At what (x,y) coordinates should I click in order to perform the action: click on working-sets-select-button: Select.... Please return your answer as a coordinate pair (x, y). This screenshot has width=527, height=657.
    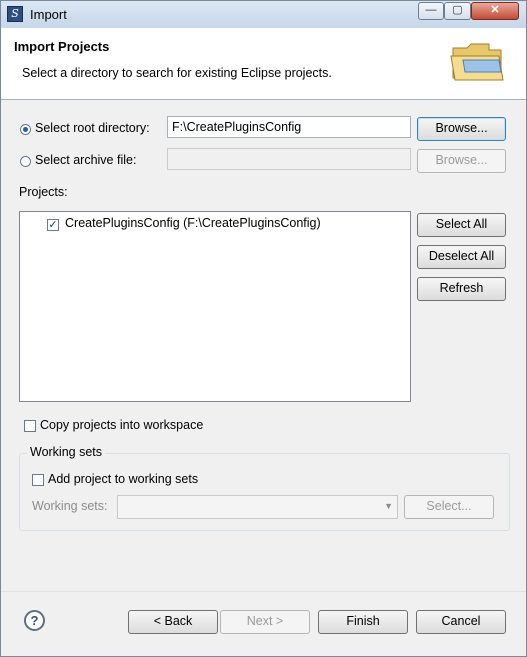
    Looking at the image, I should click on (449, 507).